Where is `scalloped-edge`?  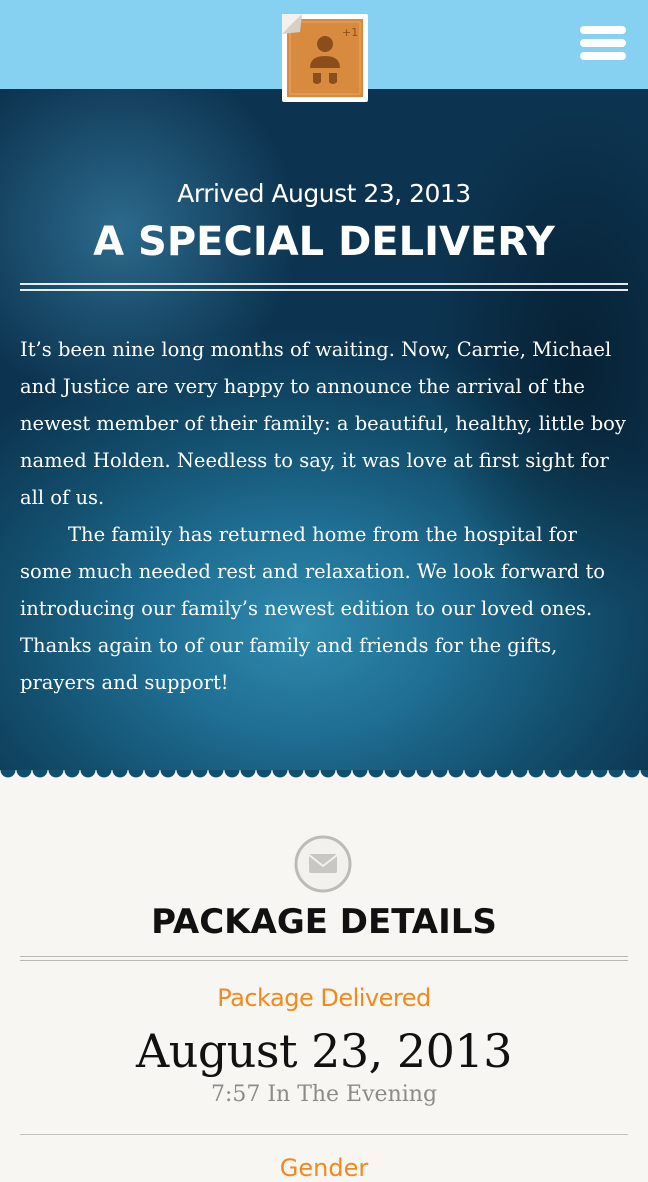
scalloped-edge is located at coordinates (324, 777).